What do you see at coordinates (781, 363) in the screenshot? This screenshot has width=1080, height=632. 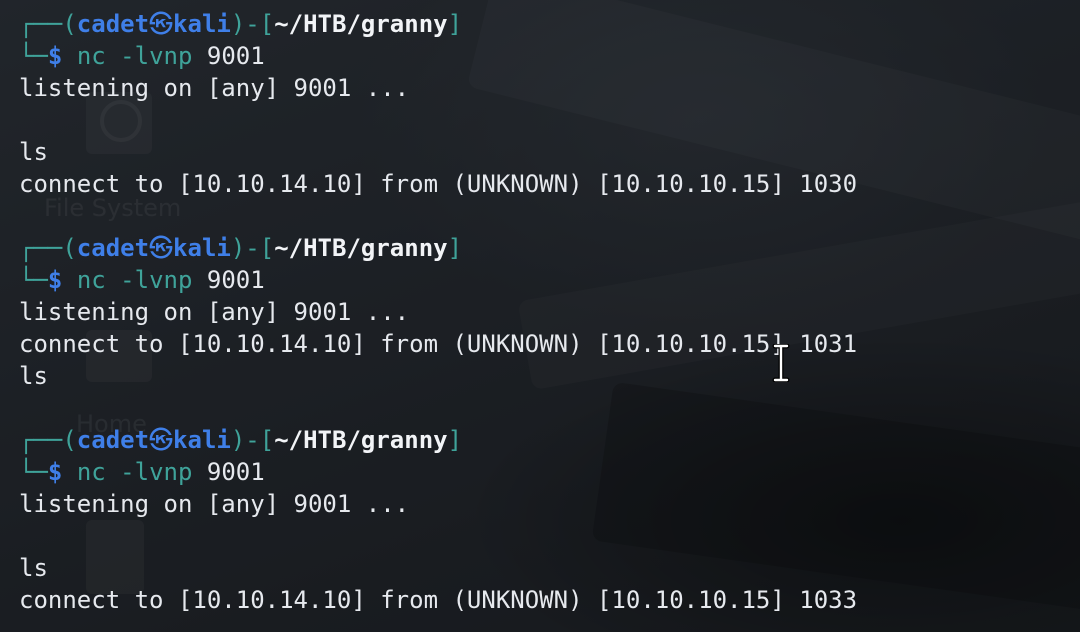 I see `text-ibeam-cursor-icon` at bounding box center [781, 363].